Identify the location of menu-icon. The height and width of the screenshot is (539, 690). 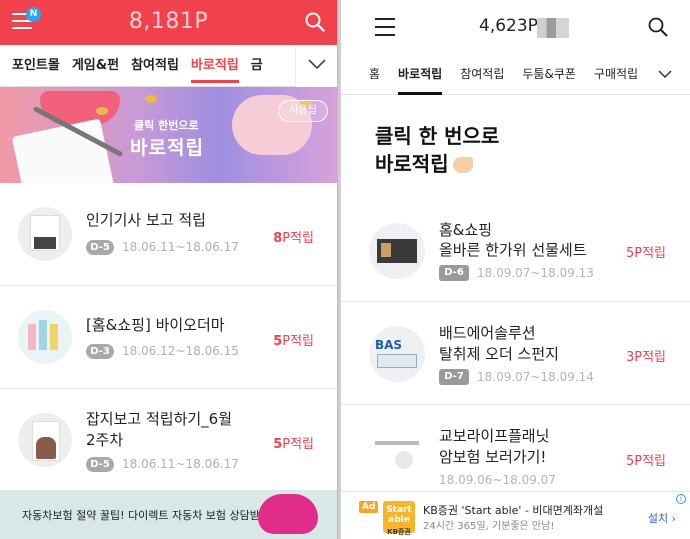
(385, 27).